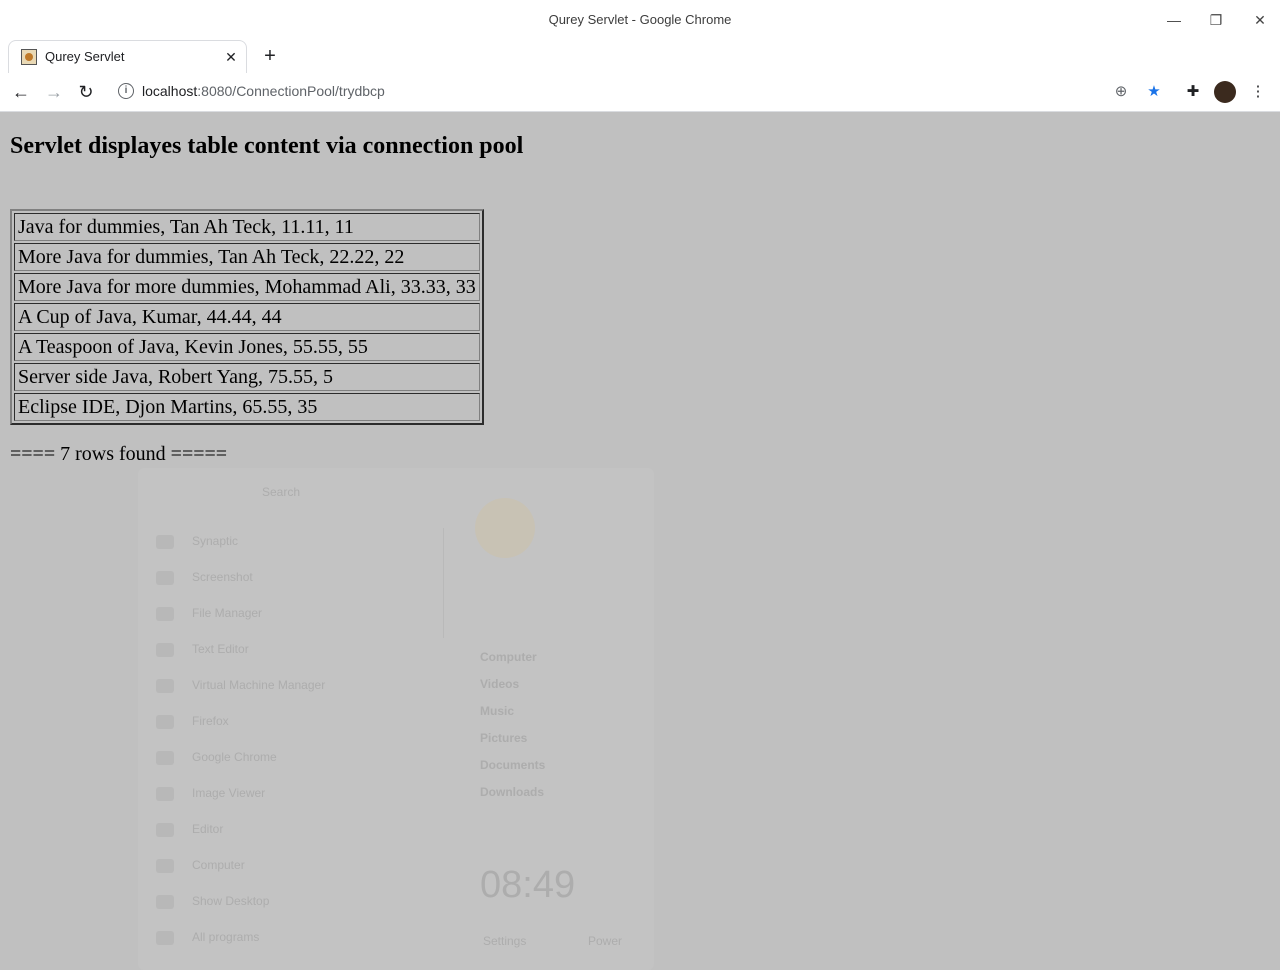 This screenshot has height=970, width=1280. Describe the element at coordinates (497, 711) in the screenshot. I see `menu-place-item: Music` at that location.